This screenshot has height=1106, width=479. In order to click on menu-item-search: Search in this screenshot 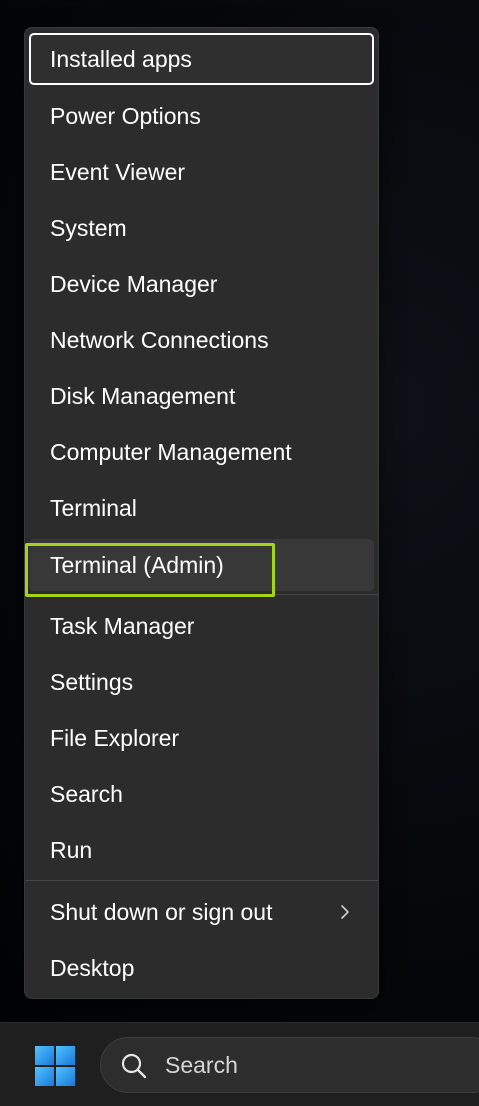, I will do `click(201, 794)`.